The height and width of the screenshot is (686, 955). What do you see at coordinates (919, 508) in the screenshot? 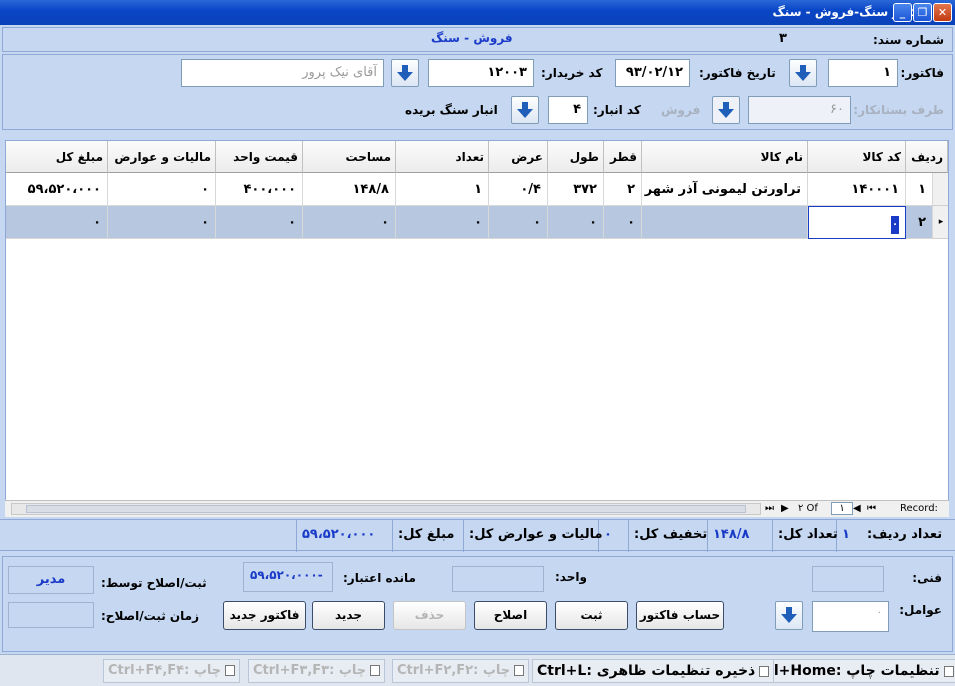
I see `nav-record-label: Record:` at bounding box center [919, 508].